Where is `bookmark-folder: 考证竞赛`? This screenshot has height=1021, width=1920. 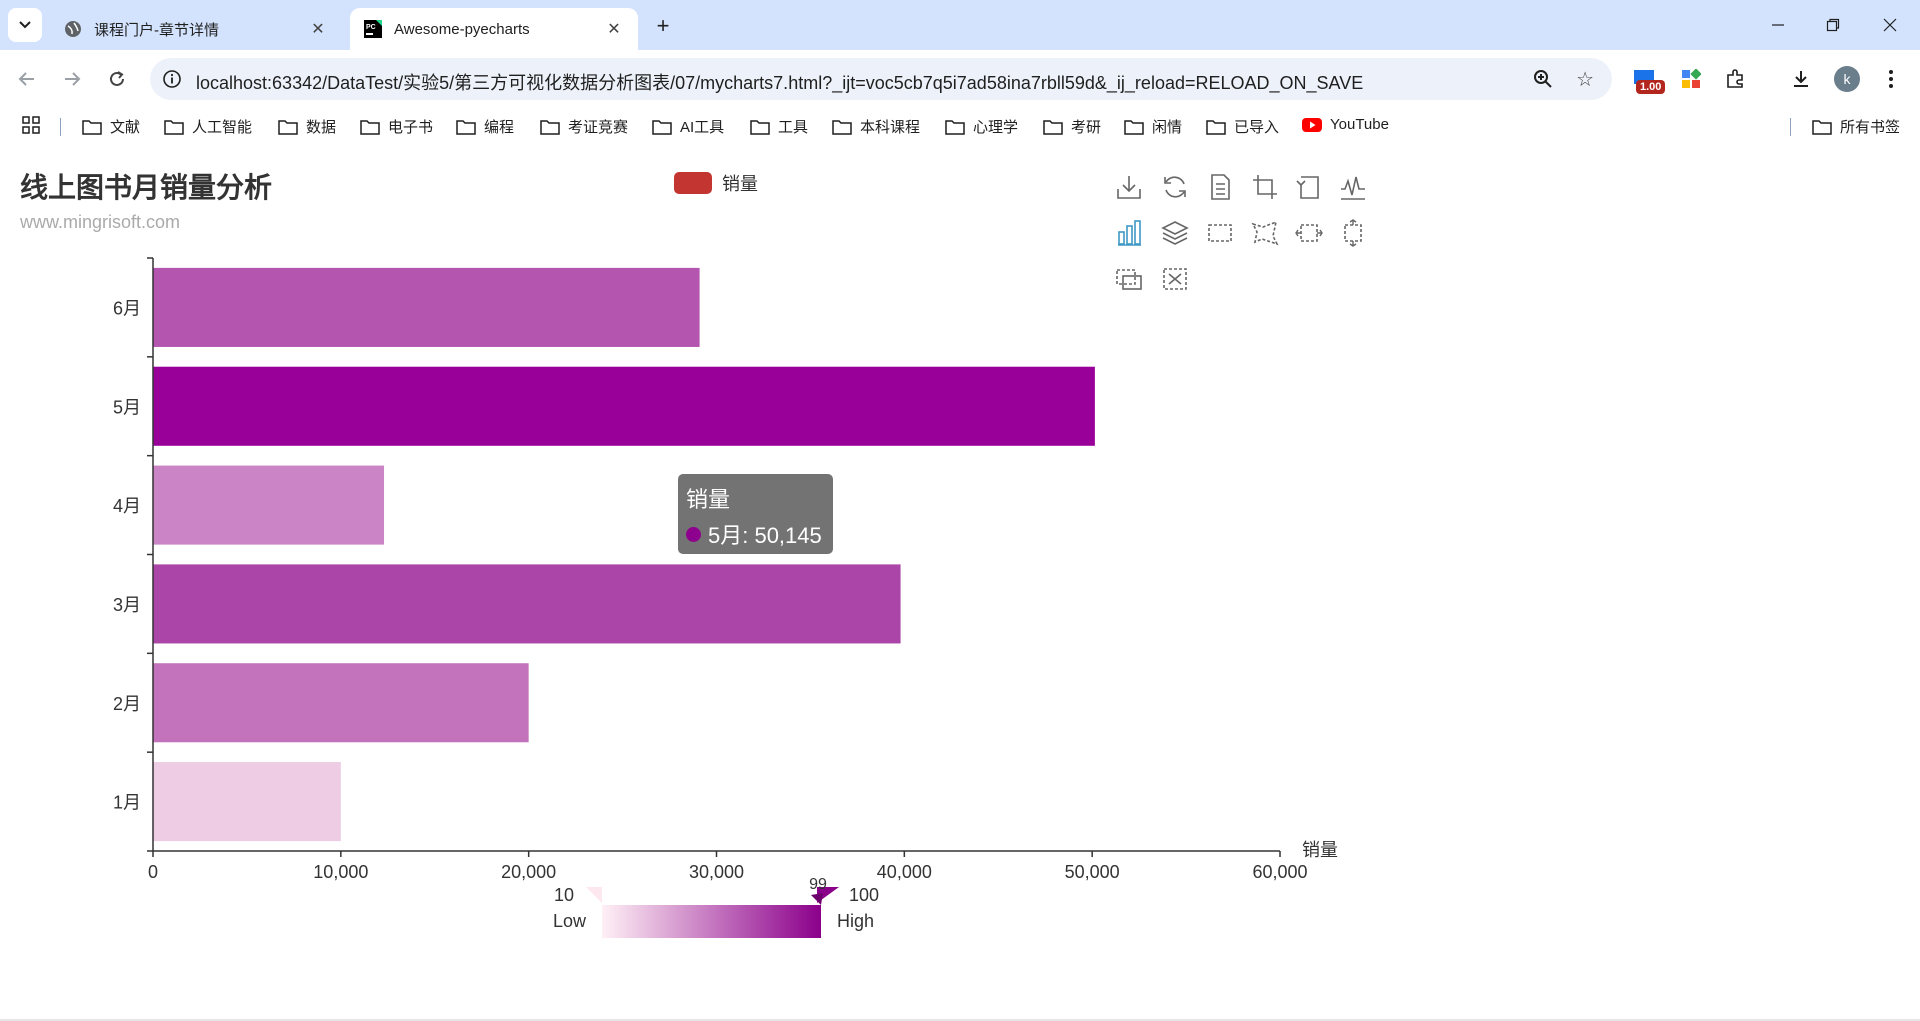 bookmark-folder: 考证竞赛 is located at coordinates (584, 126).